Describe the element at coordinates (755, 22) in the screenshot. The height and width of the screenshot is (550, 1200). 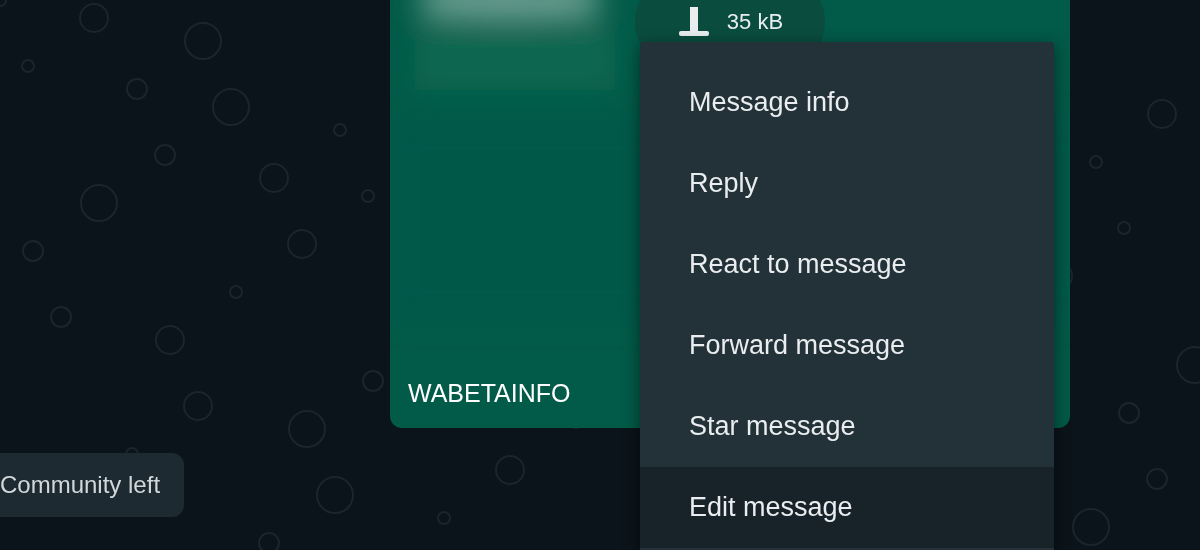
I see `file-size: 35 kB` at that location.